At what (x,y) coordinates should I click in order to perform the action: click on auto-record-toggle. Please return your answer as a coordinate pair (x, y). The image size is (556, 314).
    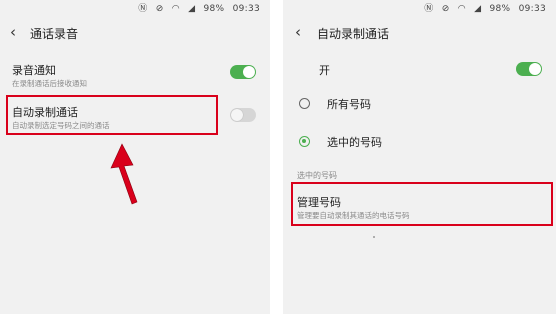
    Looking at the image, I should click on (243, 115).